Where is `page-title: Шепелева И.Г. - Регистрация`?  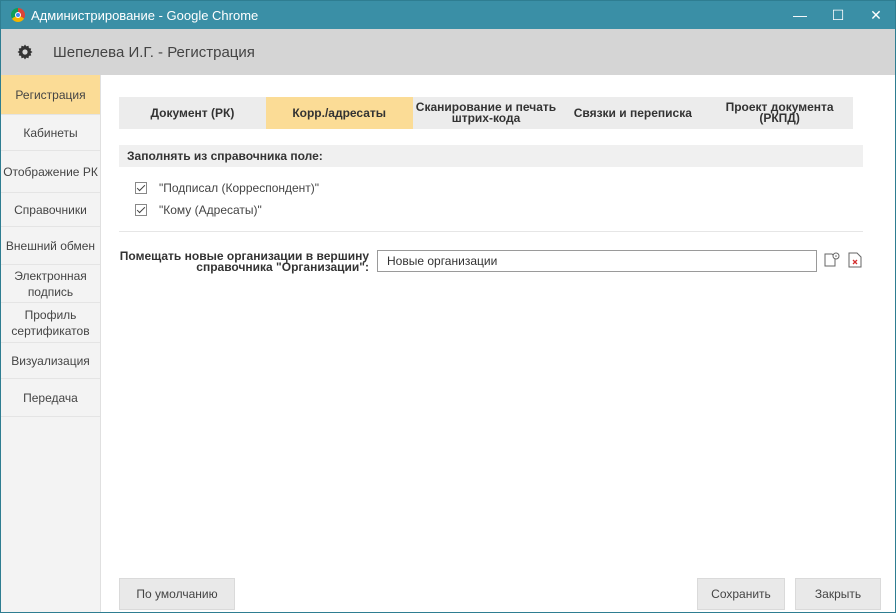
page-title: Шепелева И.Г. - Регистрация is located at coordinates (154, 52).